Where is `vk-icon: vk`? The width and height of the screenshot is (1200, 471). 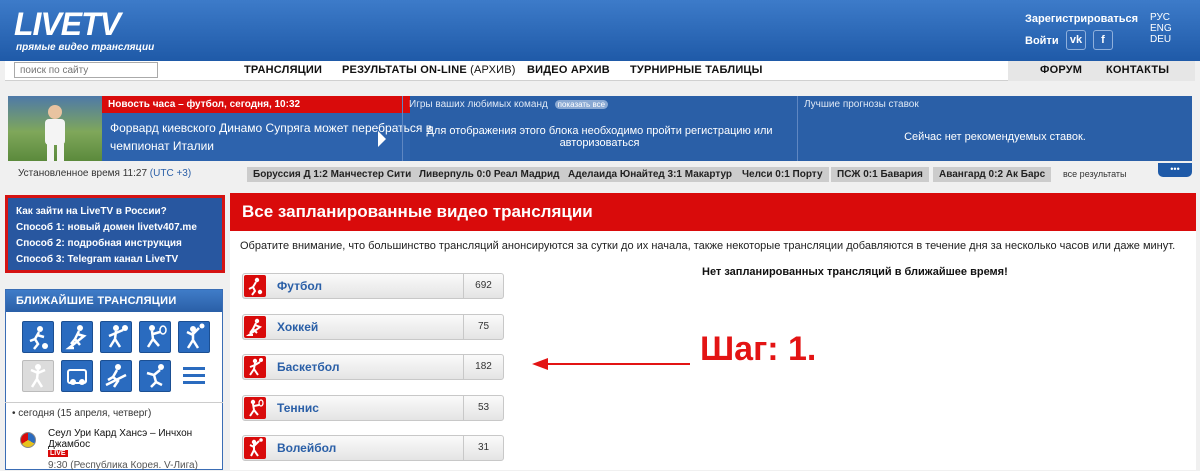 vk-icon: vk is located at coordinates (1076, 40).